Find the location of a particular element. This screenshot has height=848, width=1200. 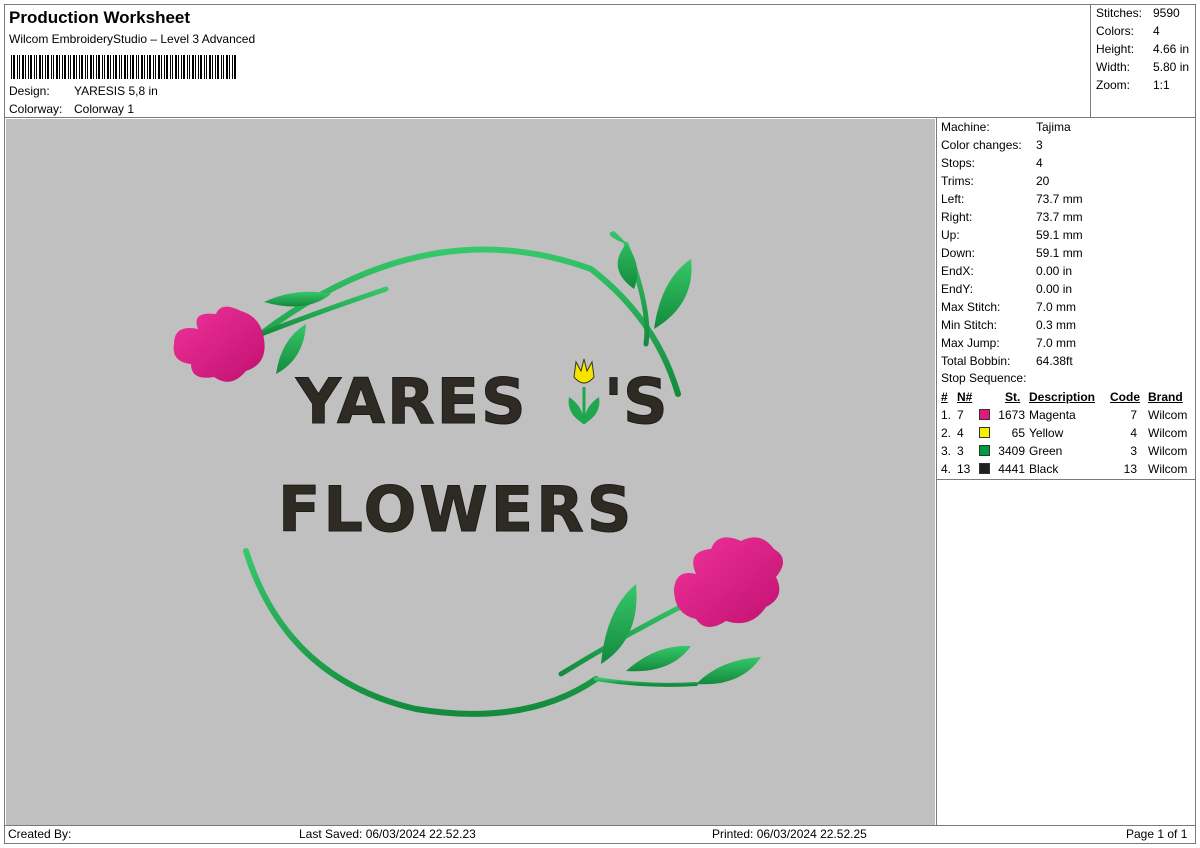

colorway-row: Colorway: Colorway 1 is located at coordinates (71, 109).